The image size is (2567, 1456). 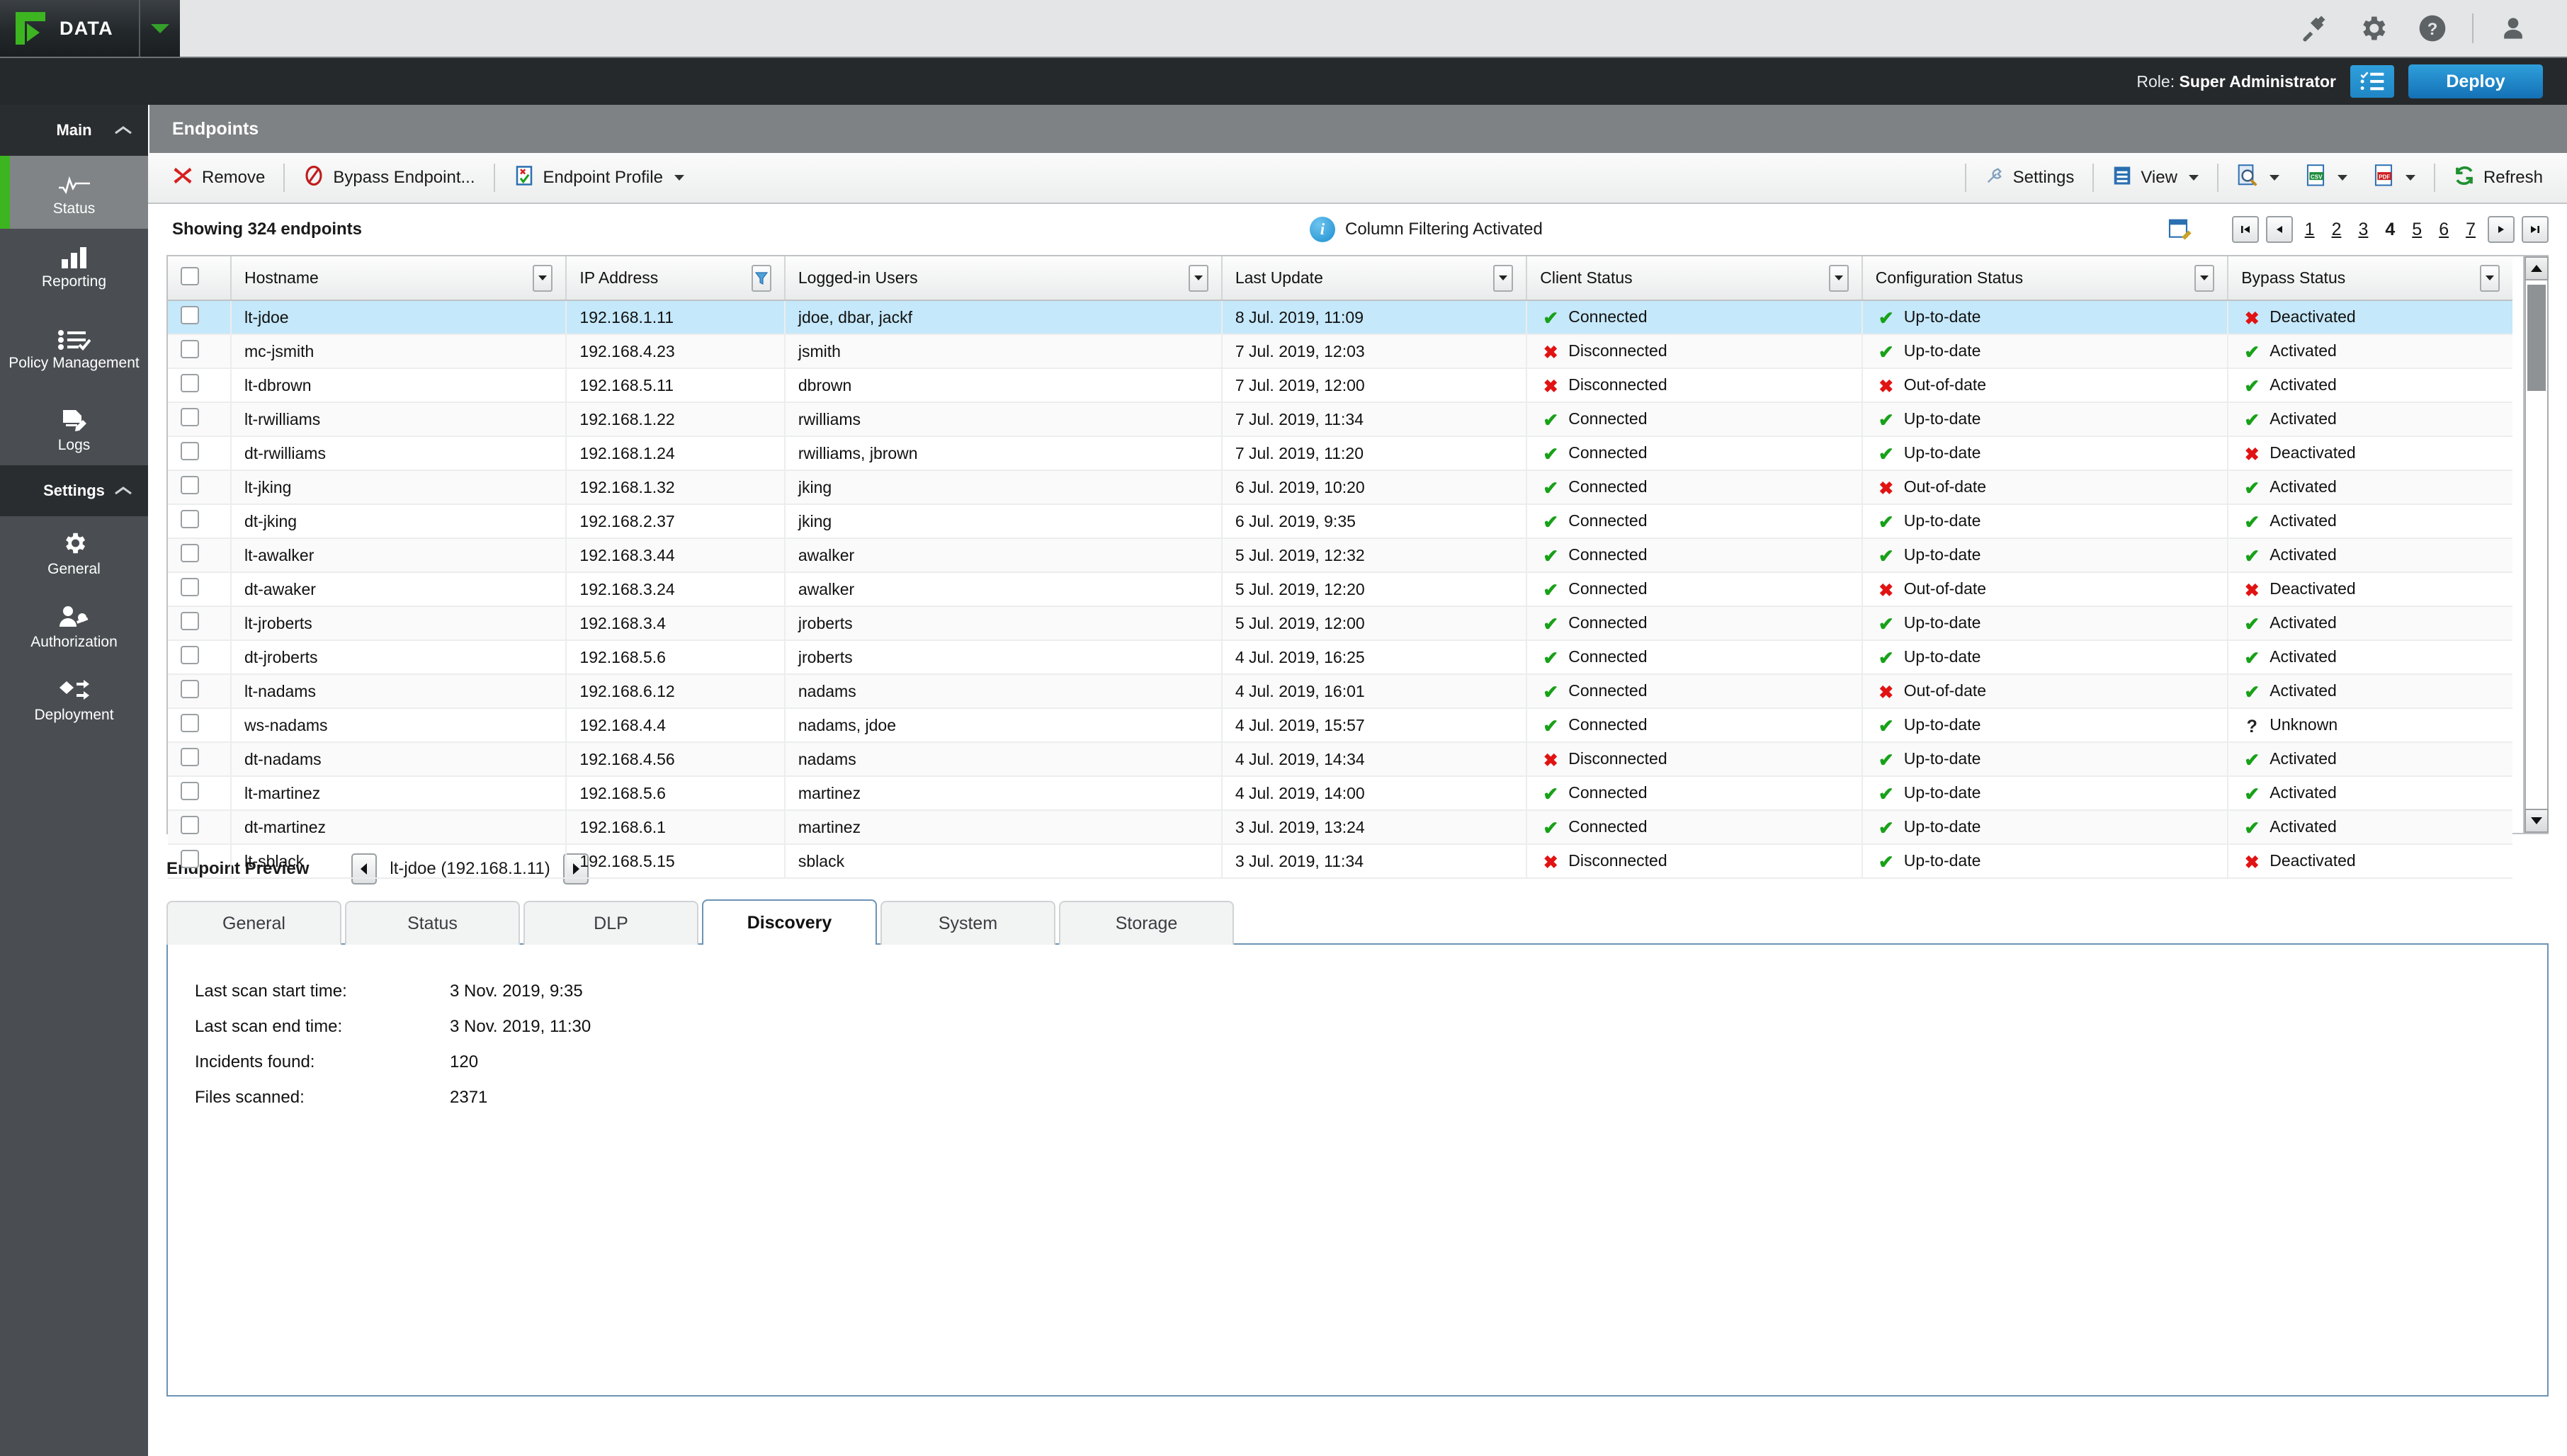 What do you see at coordinates (160, 29) in the screenshot?
I see `brand-dropdown-chevron-down-icon` at bounding box center [160, 29].